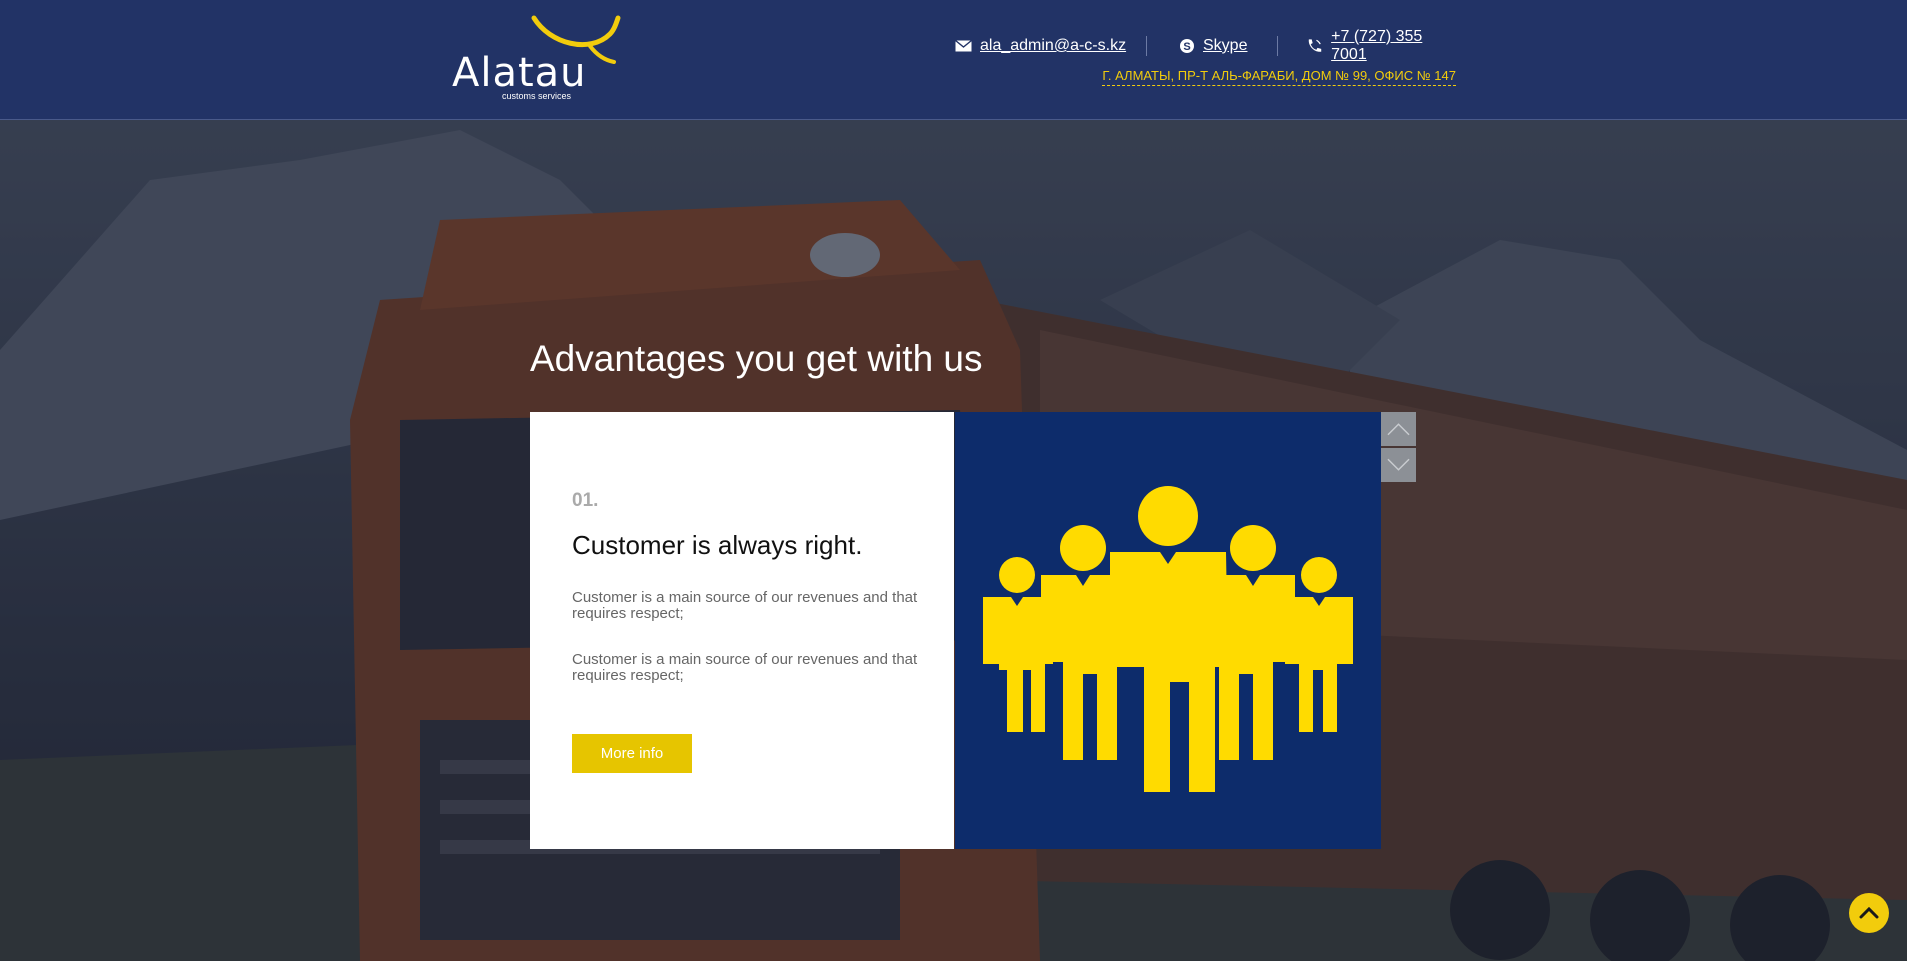 This screenshot has width=1907, height=961. I want to click on logo: Alatau customs services, so click(542, 59).